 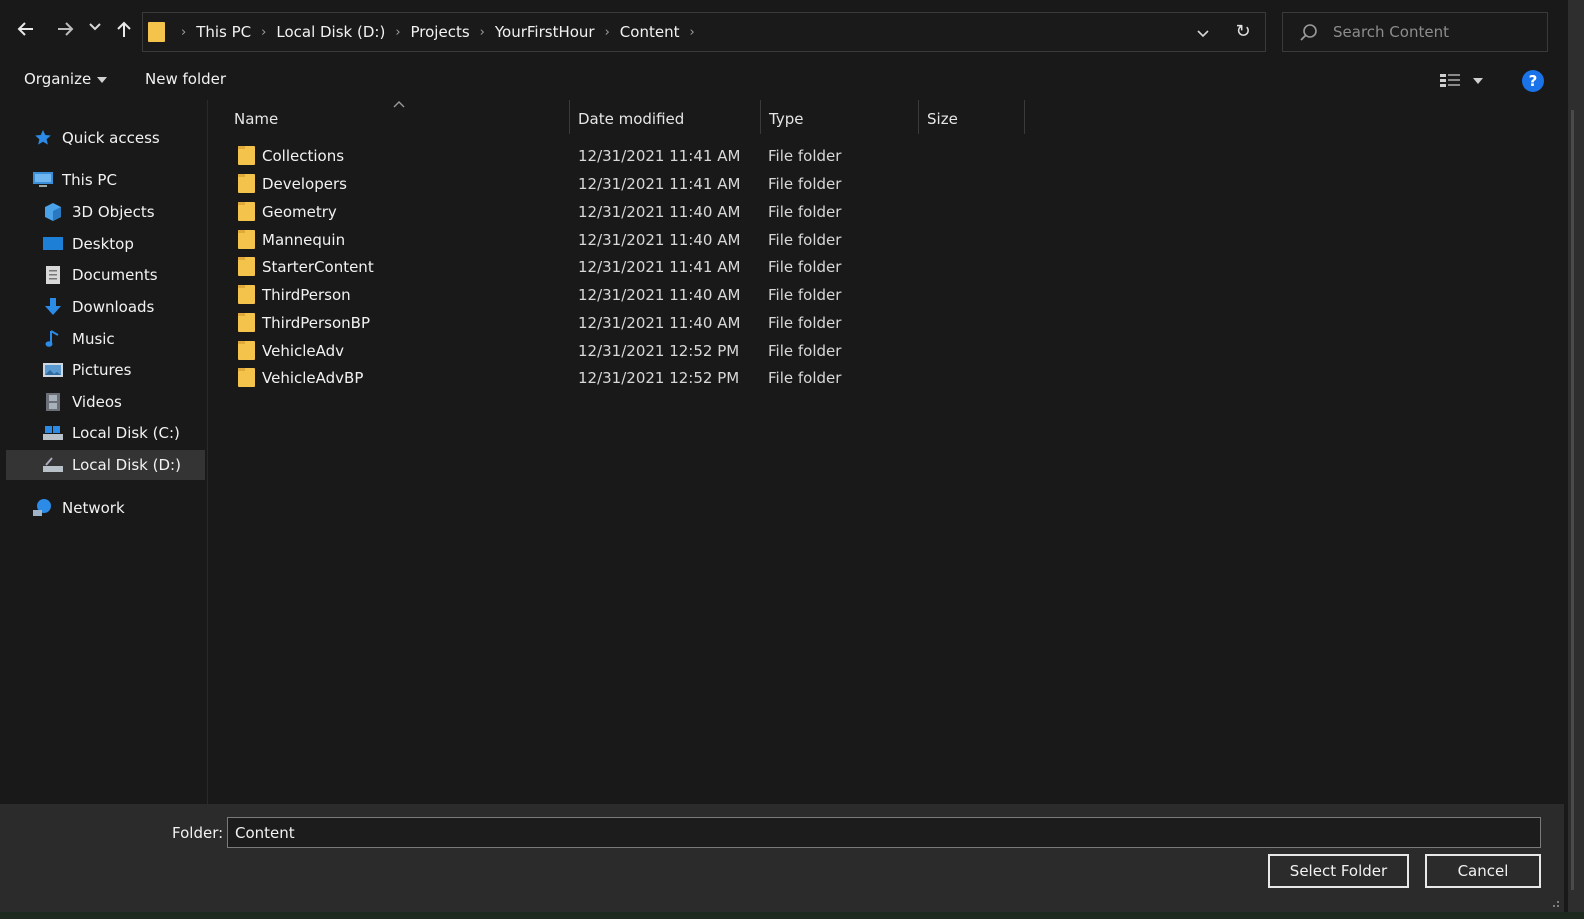 What do you see at coordinates (26, 29) in the screenshot?
I see `back-icon` at bounding box center [26, 29].